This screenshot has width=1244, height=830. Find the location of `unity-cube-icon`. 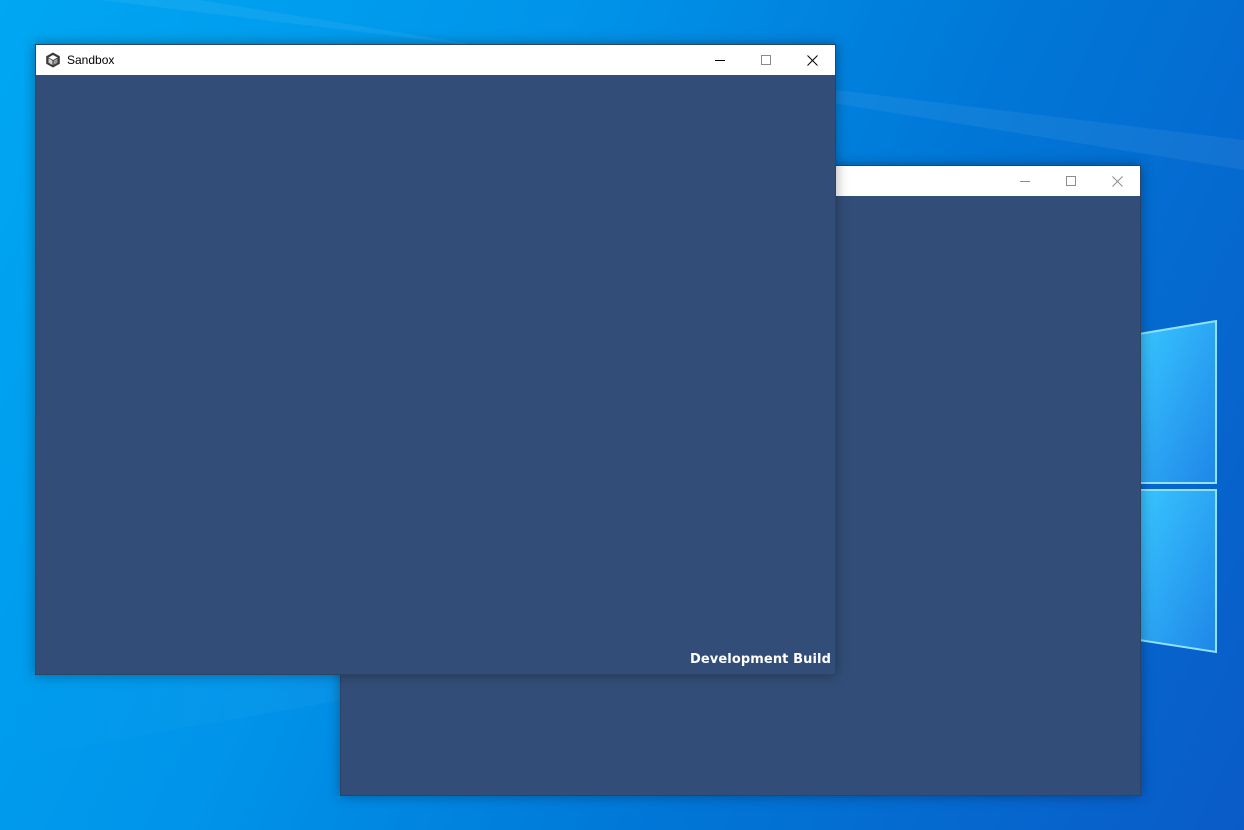

unity-cube-icon is located at coordinates (53, 60).